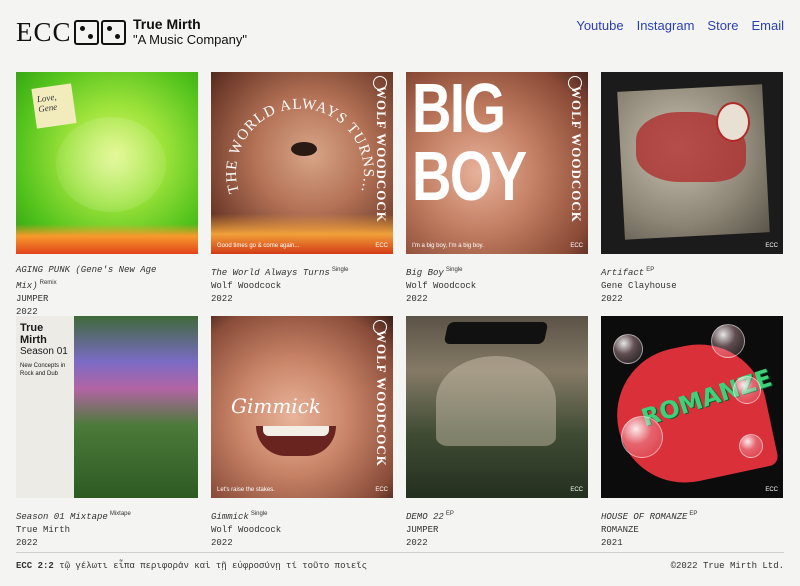 This screenshot has width=800, height=586. Describe the element at coordinates (33, 334) in the screenshot. I see `cover-brand: True Mirth` at that location.